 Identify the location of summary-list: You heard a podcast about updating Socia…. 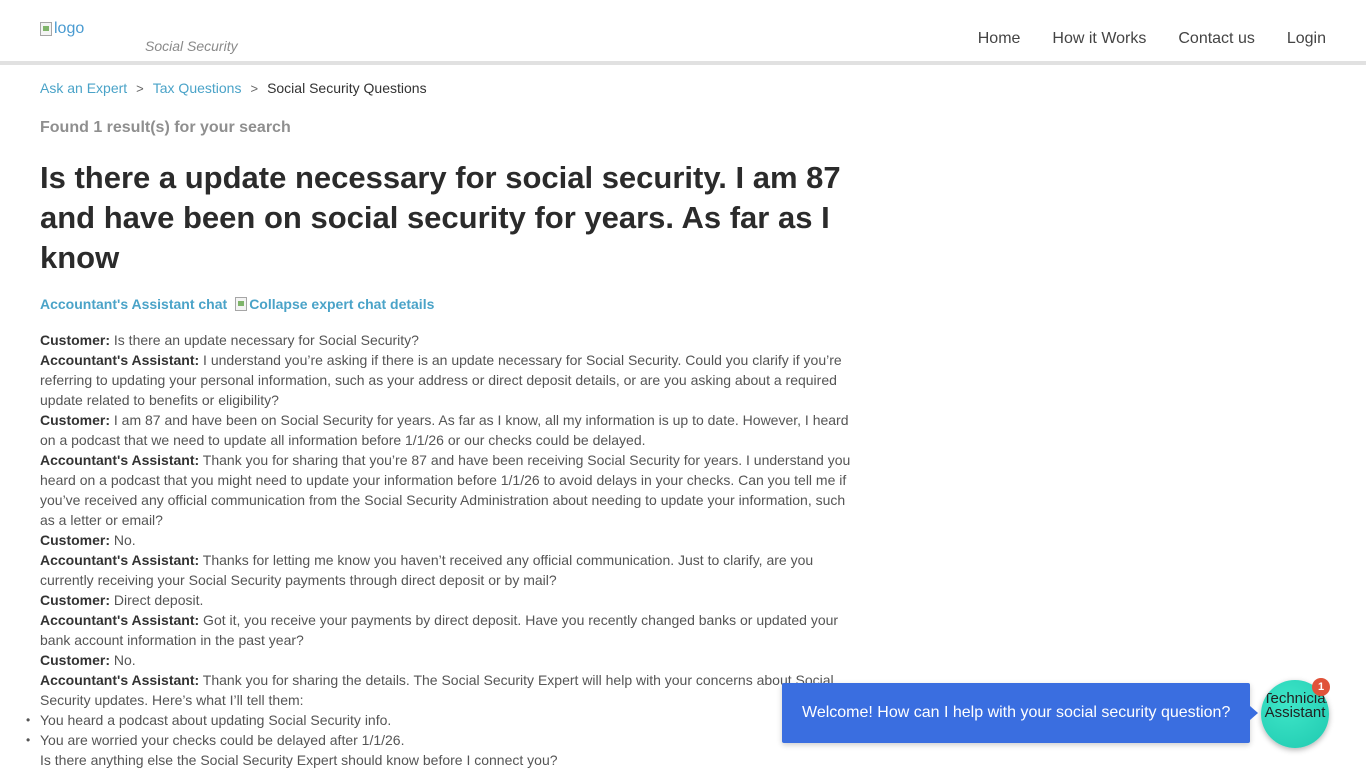
(443, 730).